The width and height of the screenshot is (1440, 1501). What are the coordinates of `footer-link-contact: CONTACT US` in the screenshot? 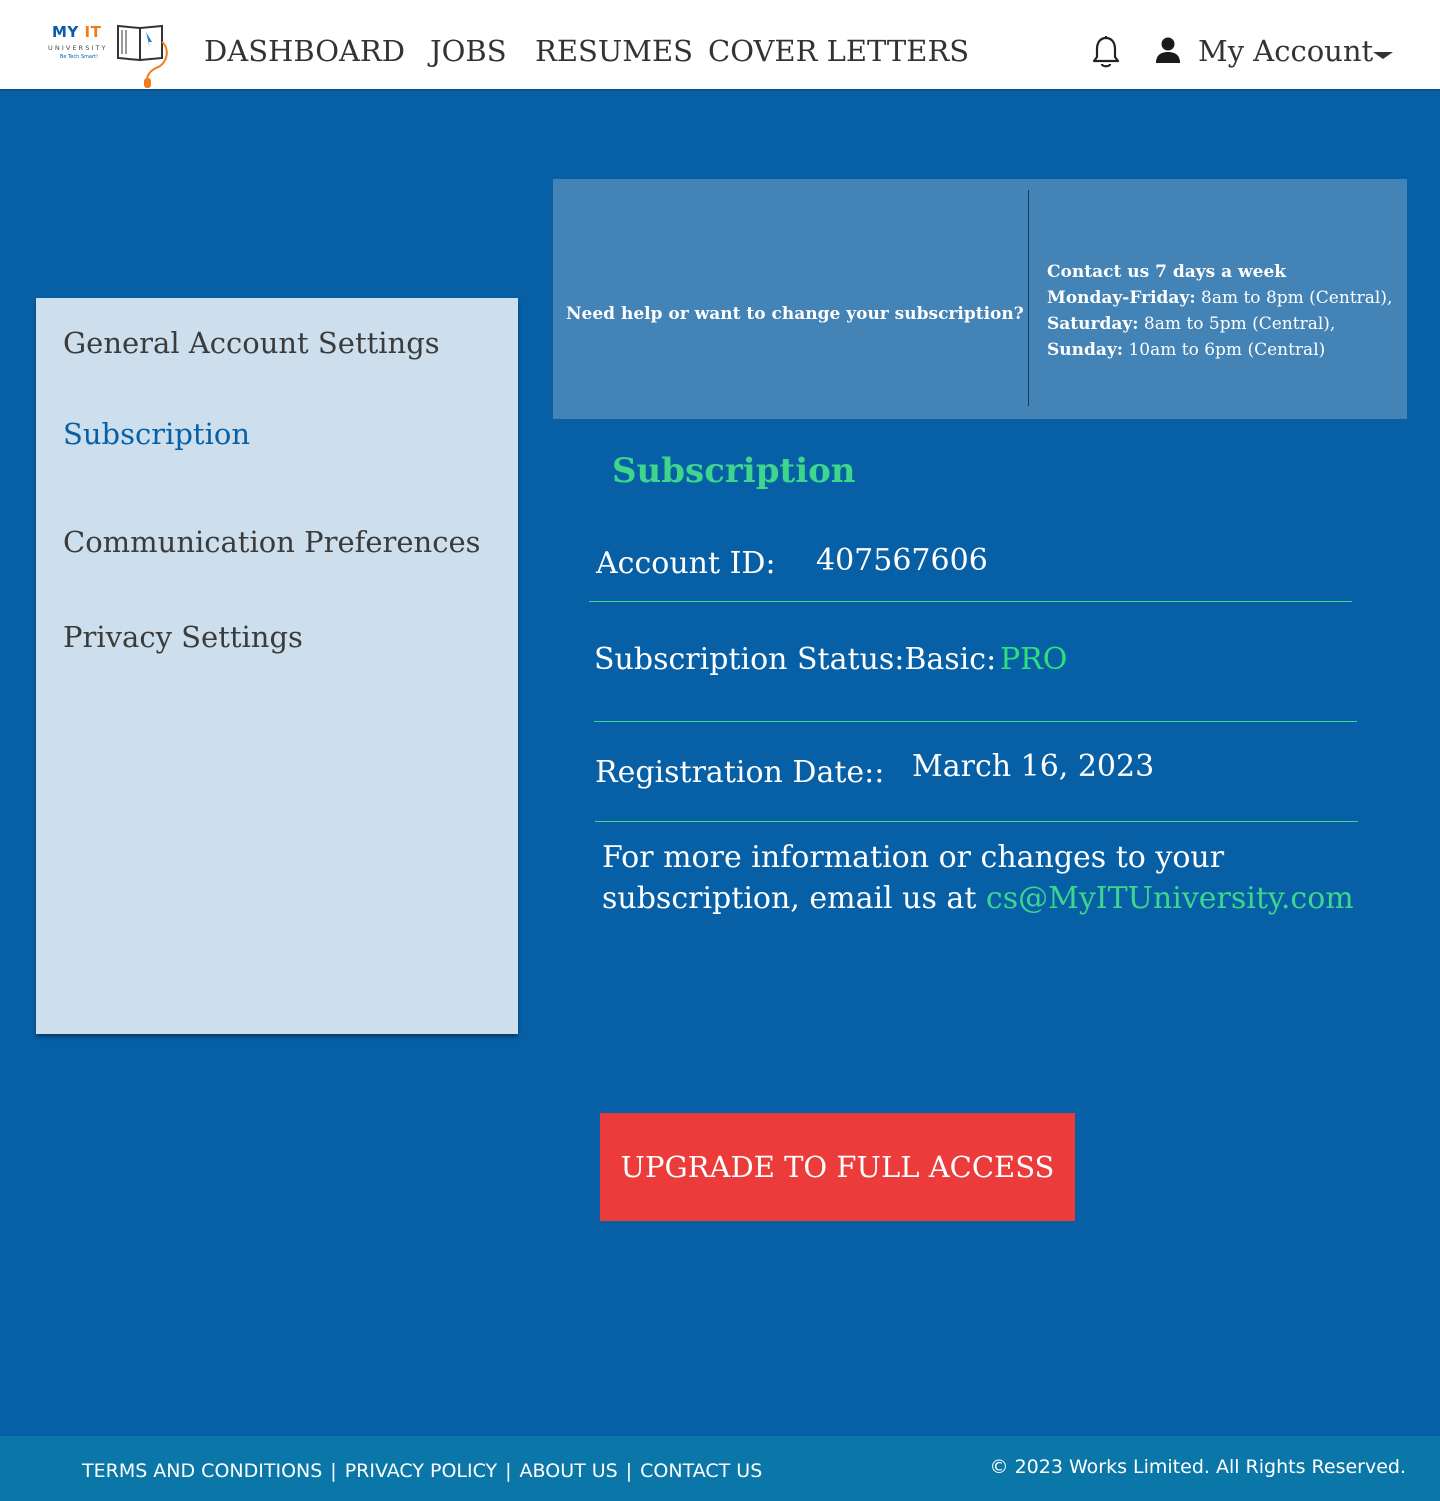 It's located at (701, 1471).